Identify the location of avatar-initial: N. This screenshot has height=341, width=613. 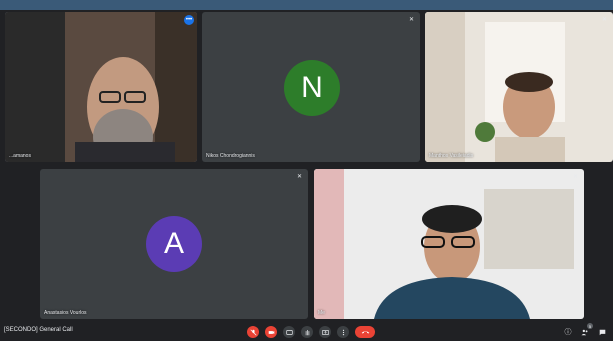
(312, 87).